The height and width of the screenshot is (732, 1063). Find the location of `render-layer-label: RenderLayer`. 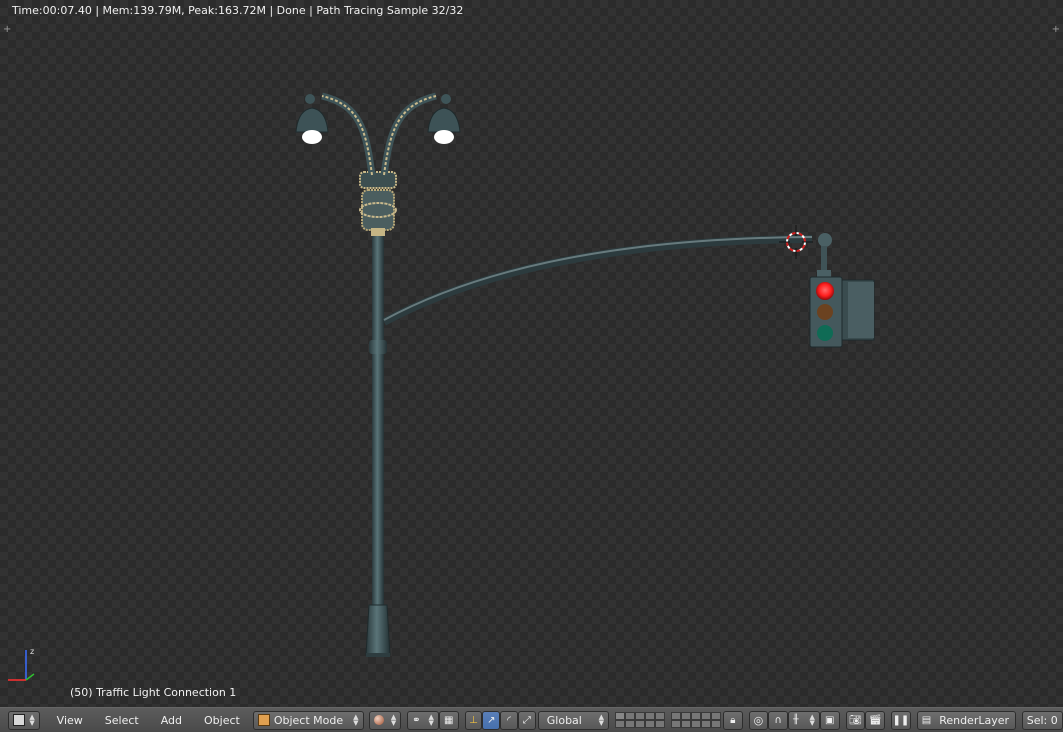

render-layer-label: RenderLayer is located at coordinates (974, 720).